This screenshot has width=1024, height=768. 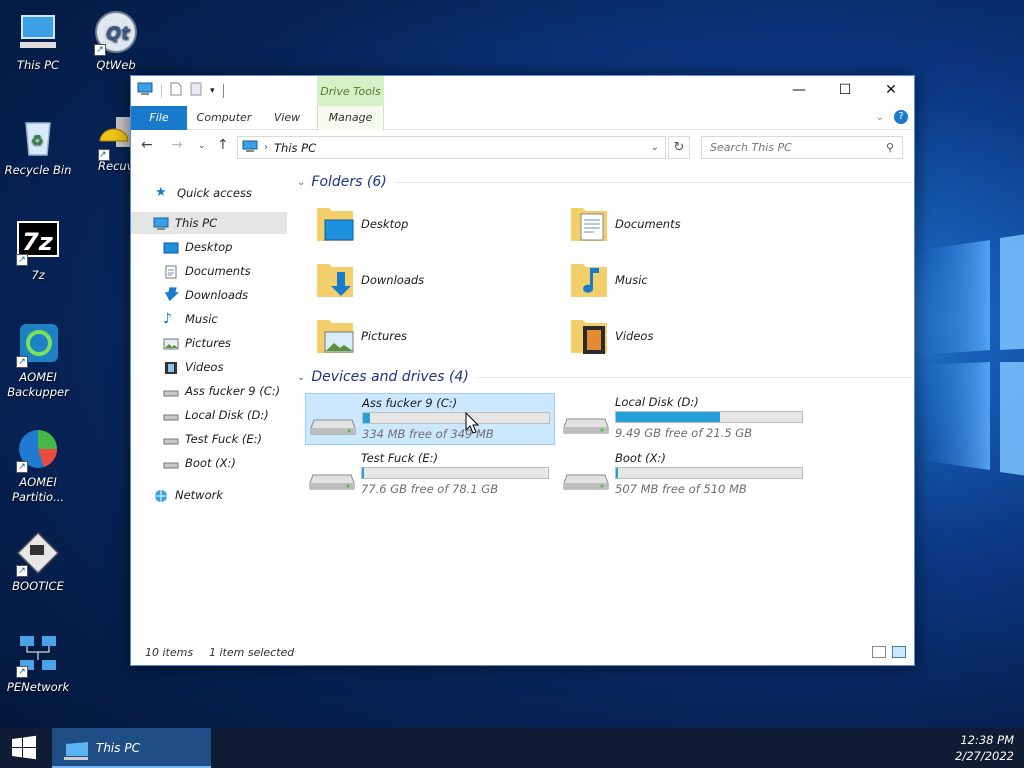 What do you see at coordinates (202, 146) in the screenshot?
I see `recent-locations-icon: ⌄` at bounding box center [202, 146].